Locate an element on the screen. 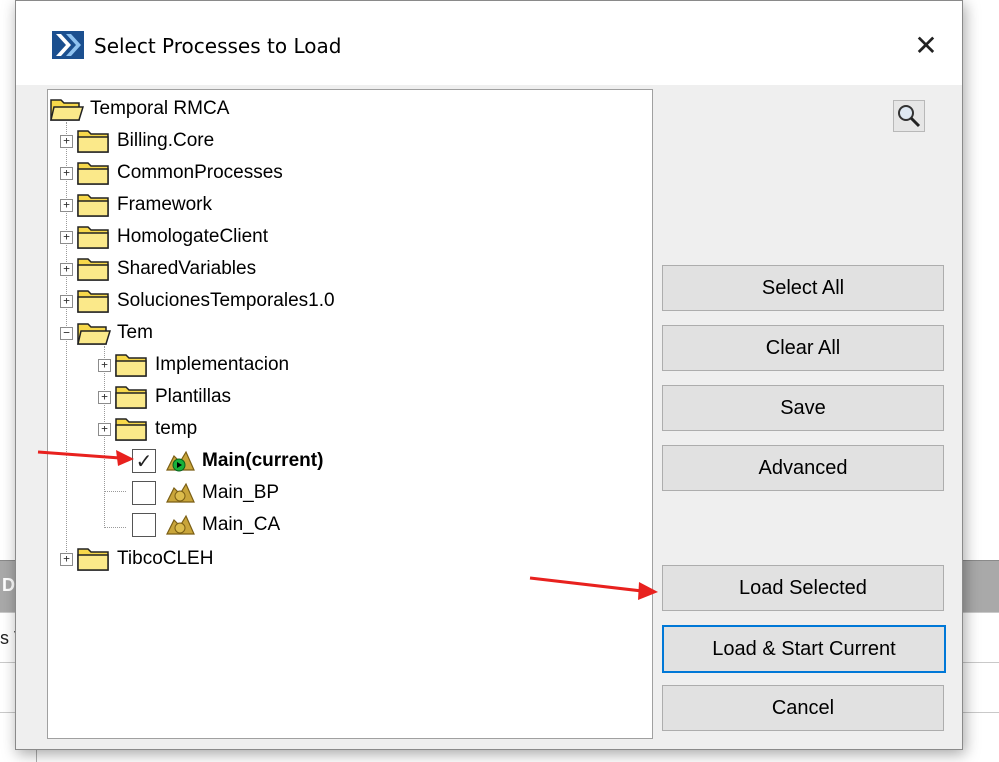 Image resolution: width=999 pixels, height=762 pixels. tree-folder: + Billing.Core is located at coordinates (137, 141).